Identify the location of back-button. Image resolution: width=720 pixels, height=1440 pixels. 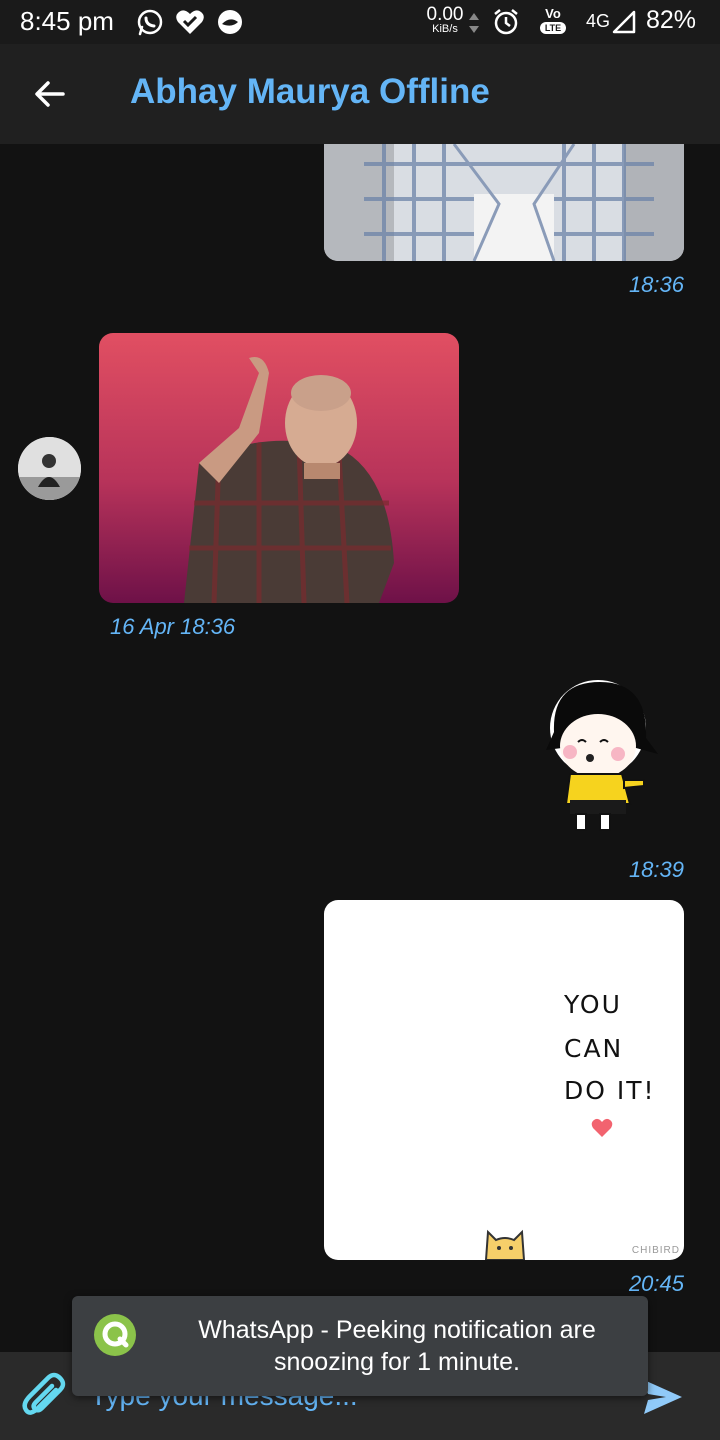
(50, 94).